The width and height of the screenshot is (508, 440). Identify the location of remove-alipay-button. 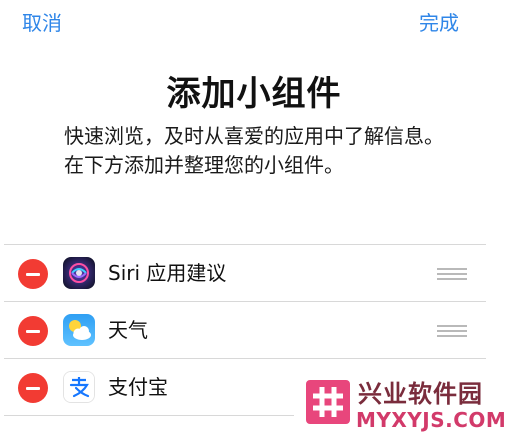
(33, 388).